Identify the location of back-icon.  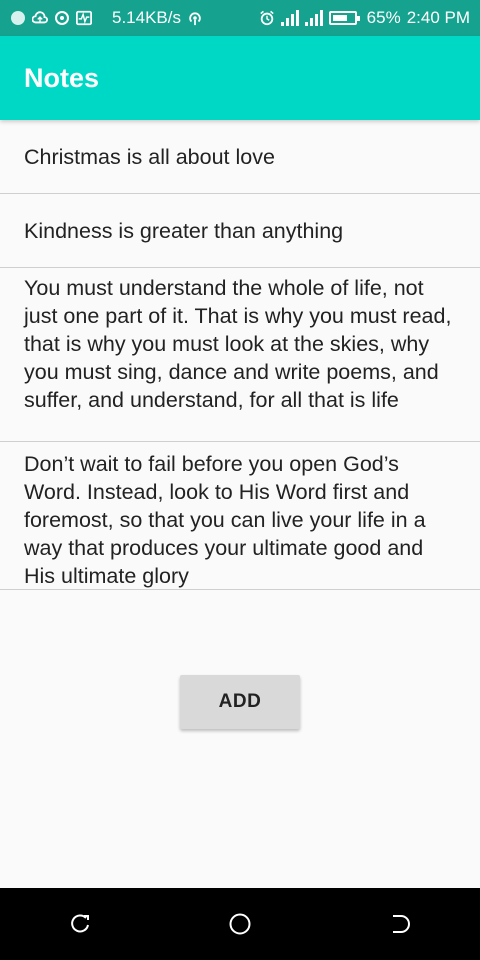
(400, 924).